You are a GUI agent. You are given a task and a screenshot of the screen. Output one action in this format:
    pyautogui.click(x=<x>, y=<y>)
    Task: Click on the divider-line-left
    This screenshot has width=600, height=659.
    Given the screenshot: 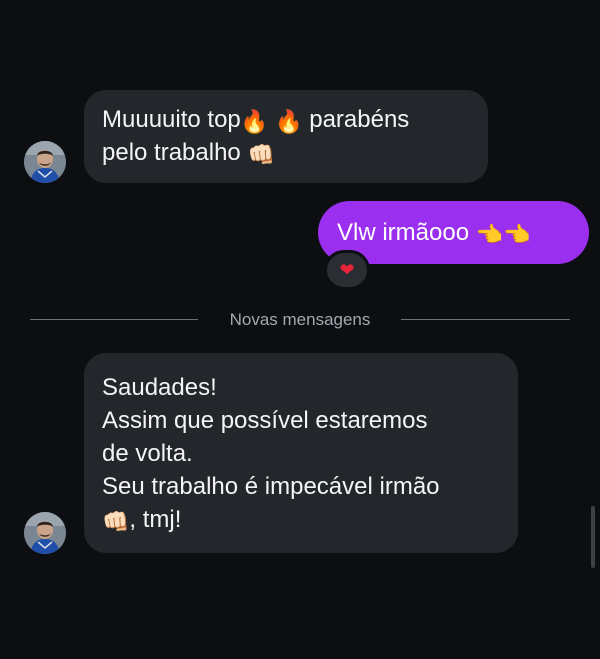 What is the action you would take?
    pyautogui.click(x=114, y=319)
    